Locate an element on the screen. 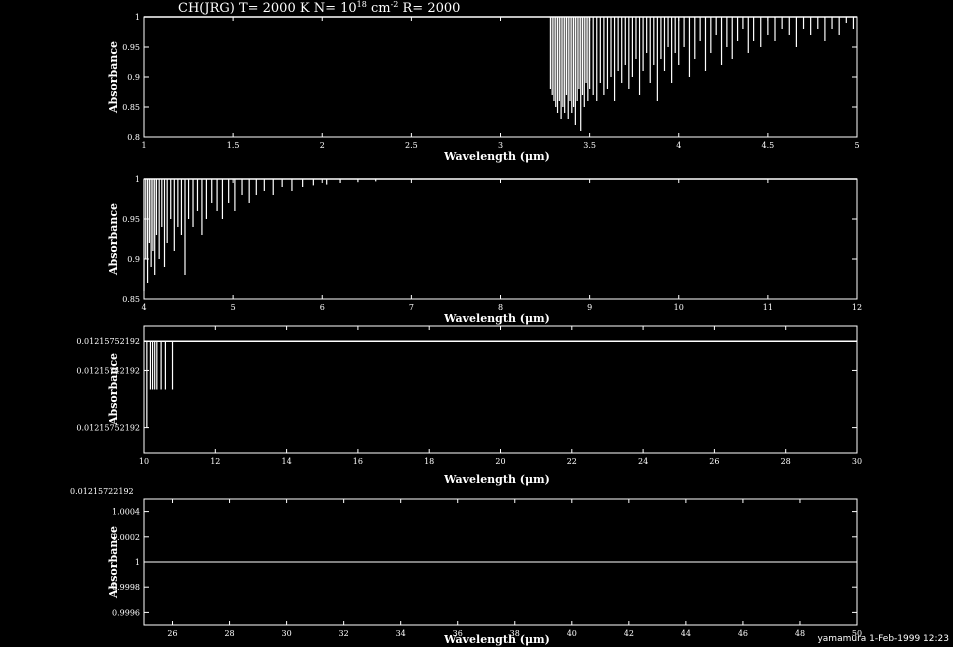  x-tick-label: 14 is located at coordinates (287, 461).